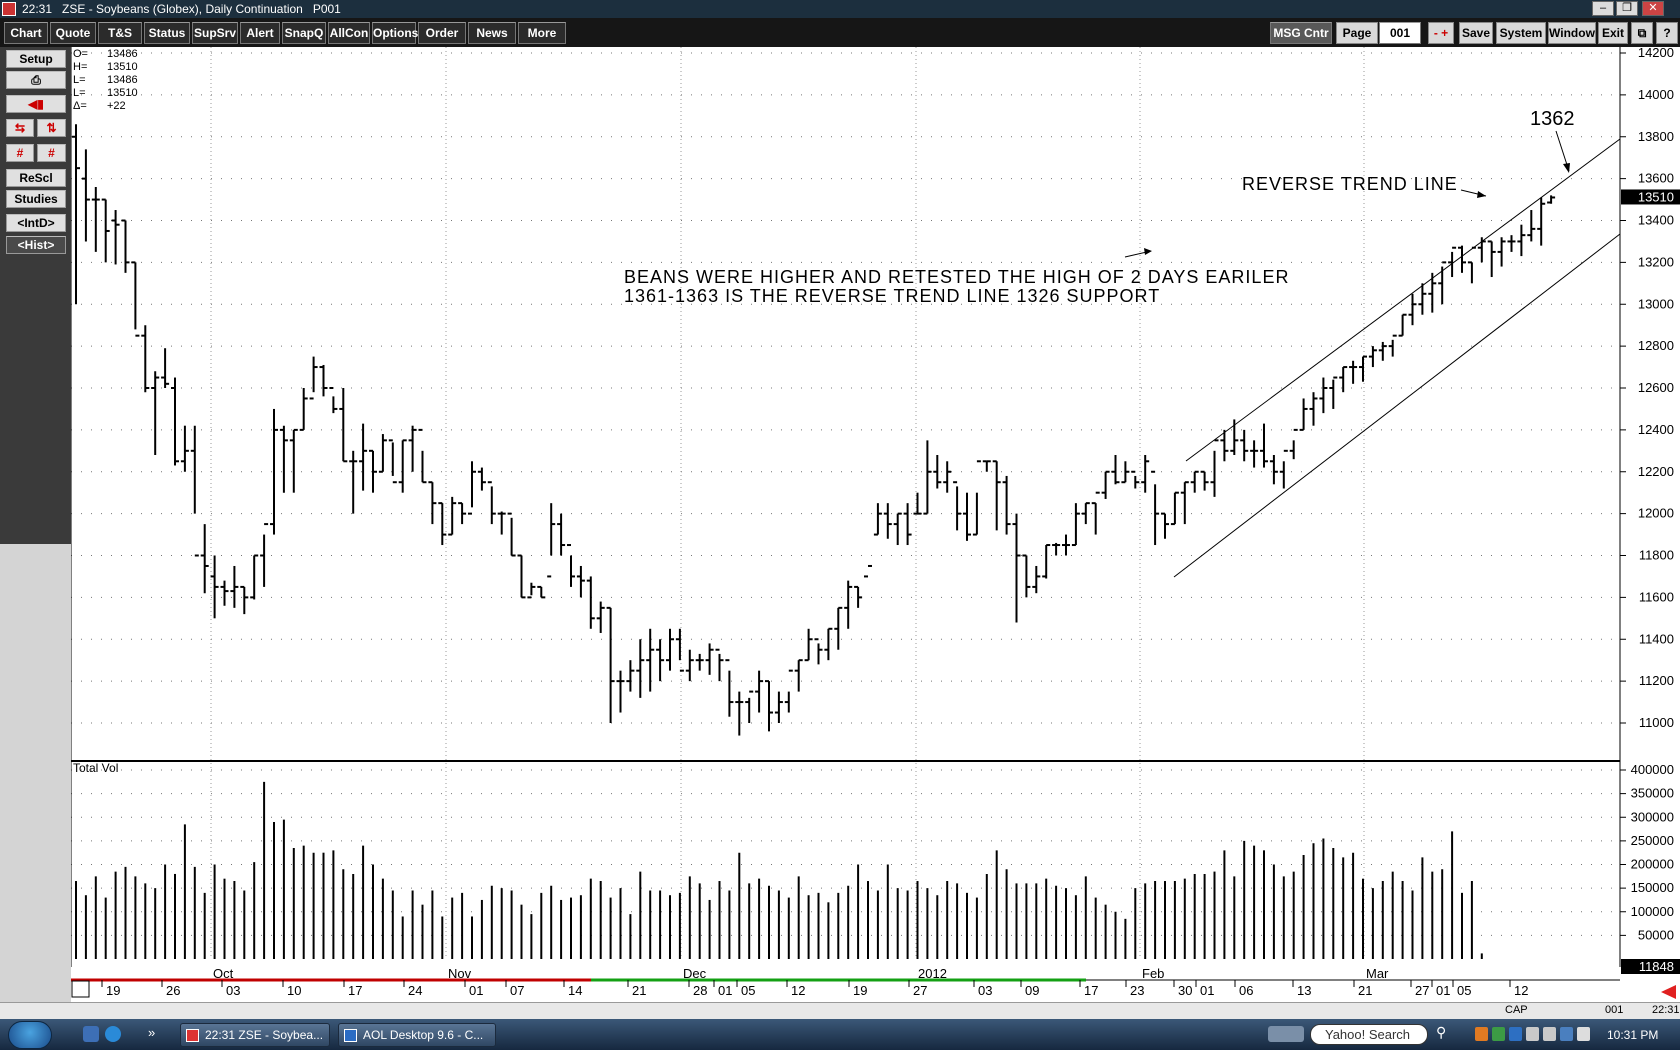 The height and width of the screenshot is (1050, 1680). Describe the element at coordinates (1656, 596) in the screenshot. I see `price-tick-label: 11600` at that location.